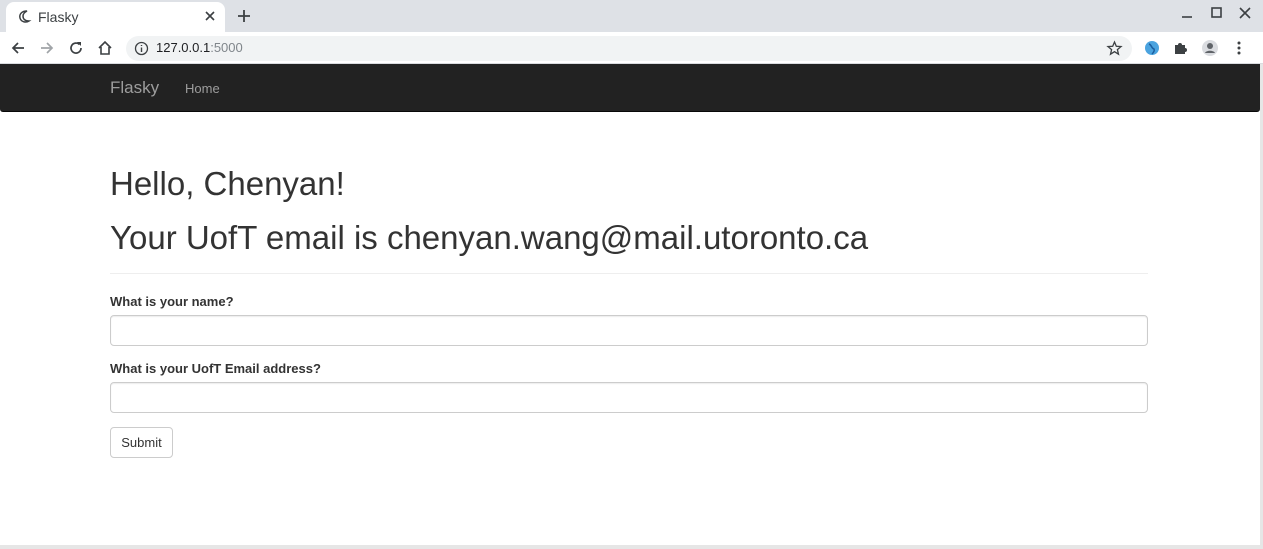  Describe the element at coordinates (183, 47) in the screenshot. I see `url-host: 127.0.0.1` at that location.